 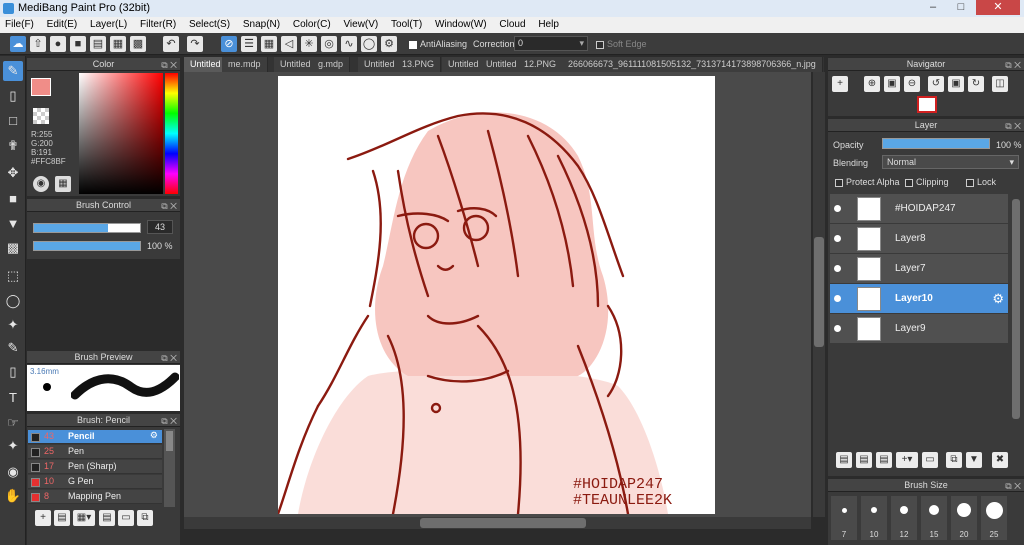 What do you see at coordinates (118, 44) in the screenshot?
I see `page-list-icon: ▦` at bounding box center [118, 44].